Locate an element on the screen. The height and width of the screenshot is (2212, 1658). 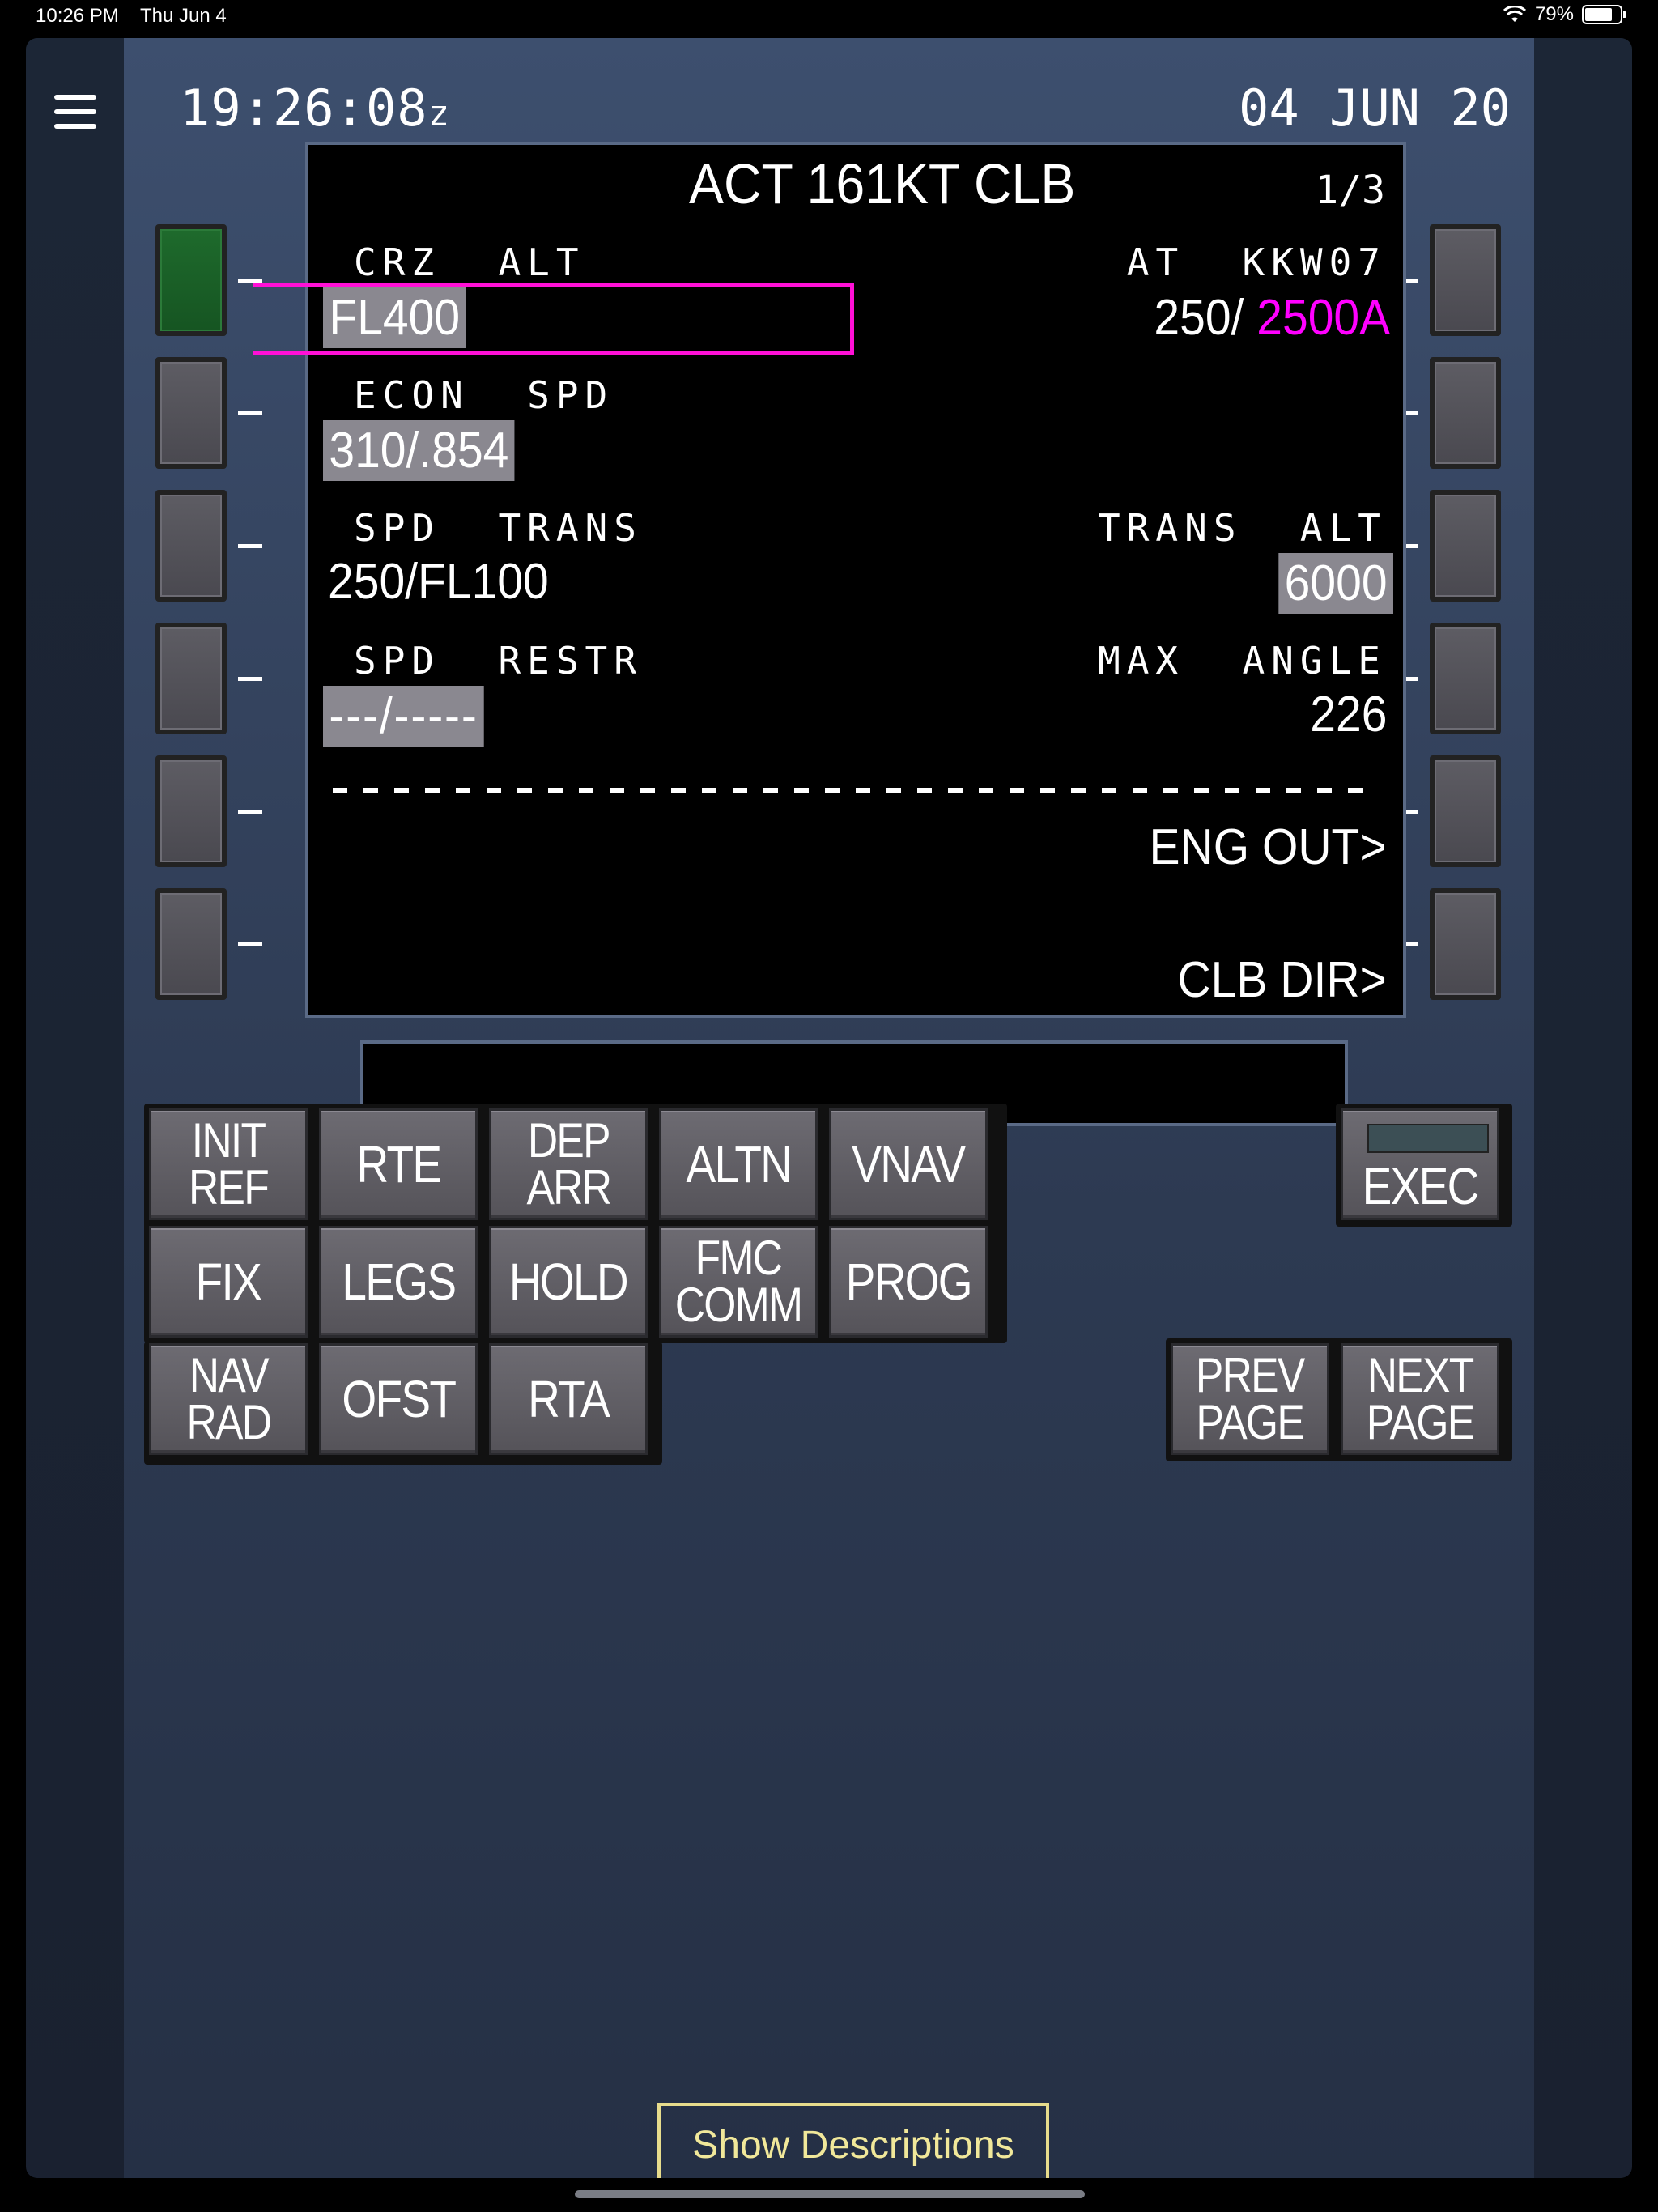
spd-trans-value: 250/FL100 is located at coordinates (438, 582).